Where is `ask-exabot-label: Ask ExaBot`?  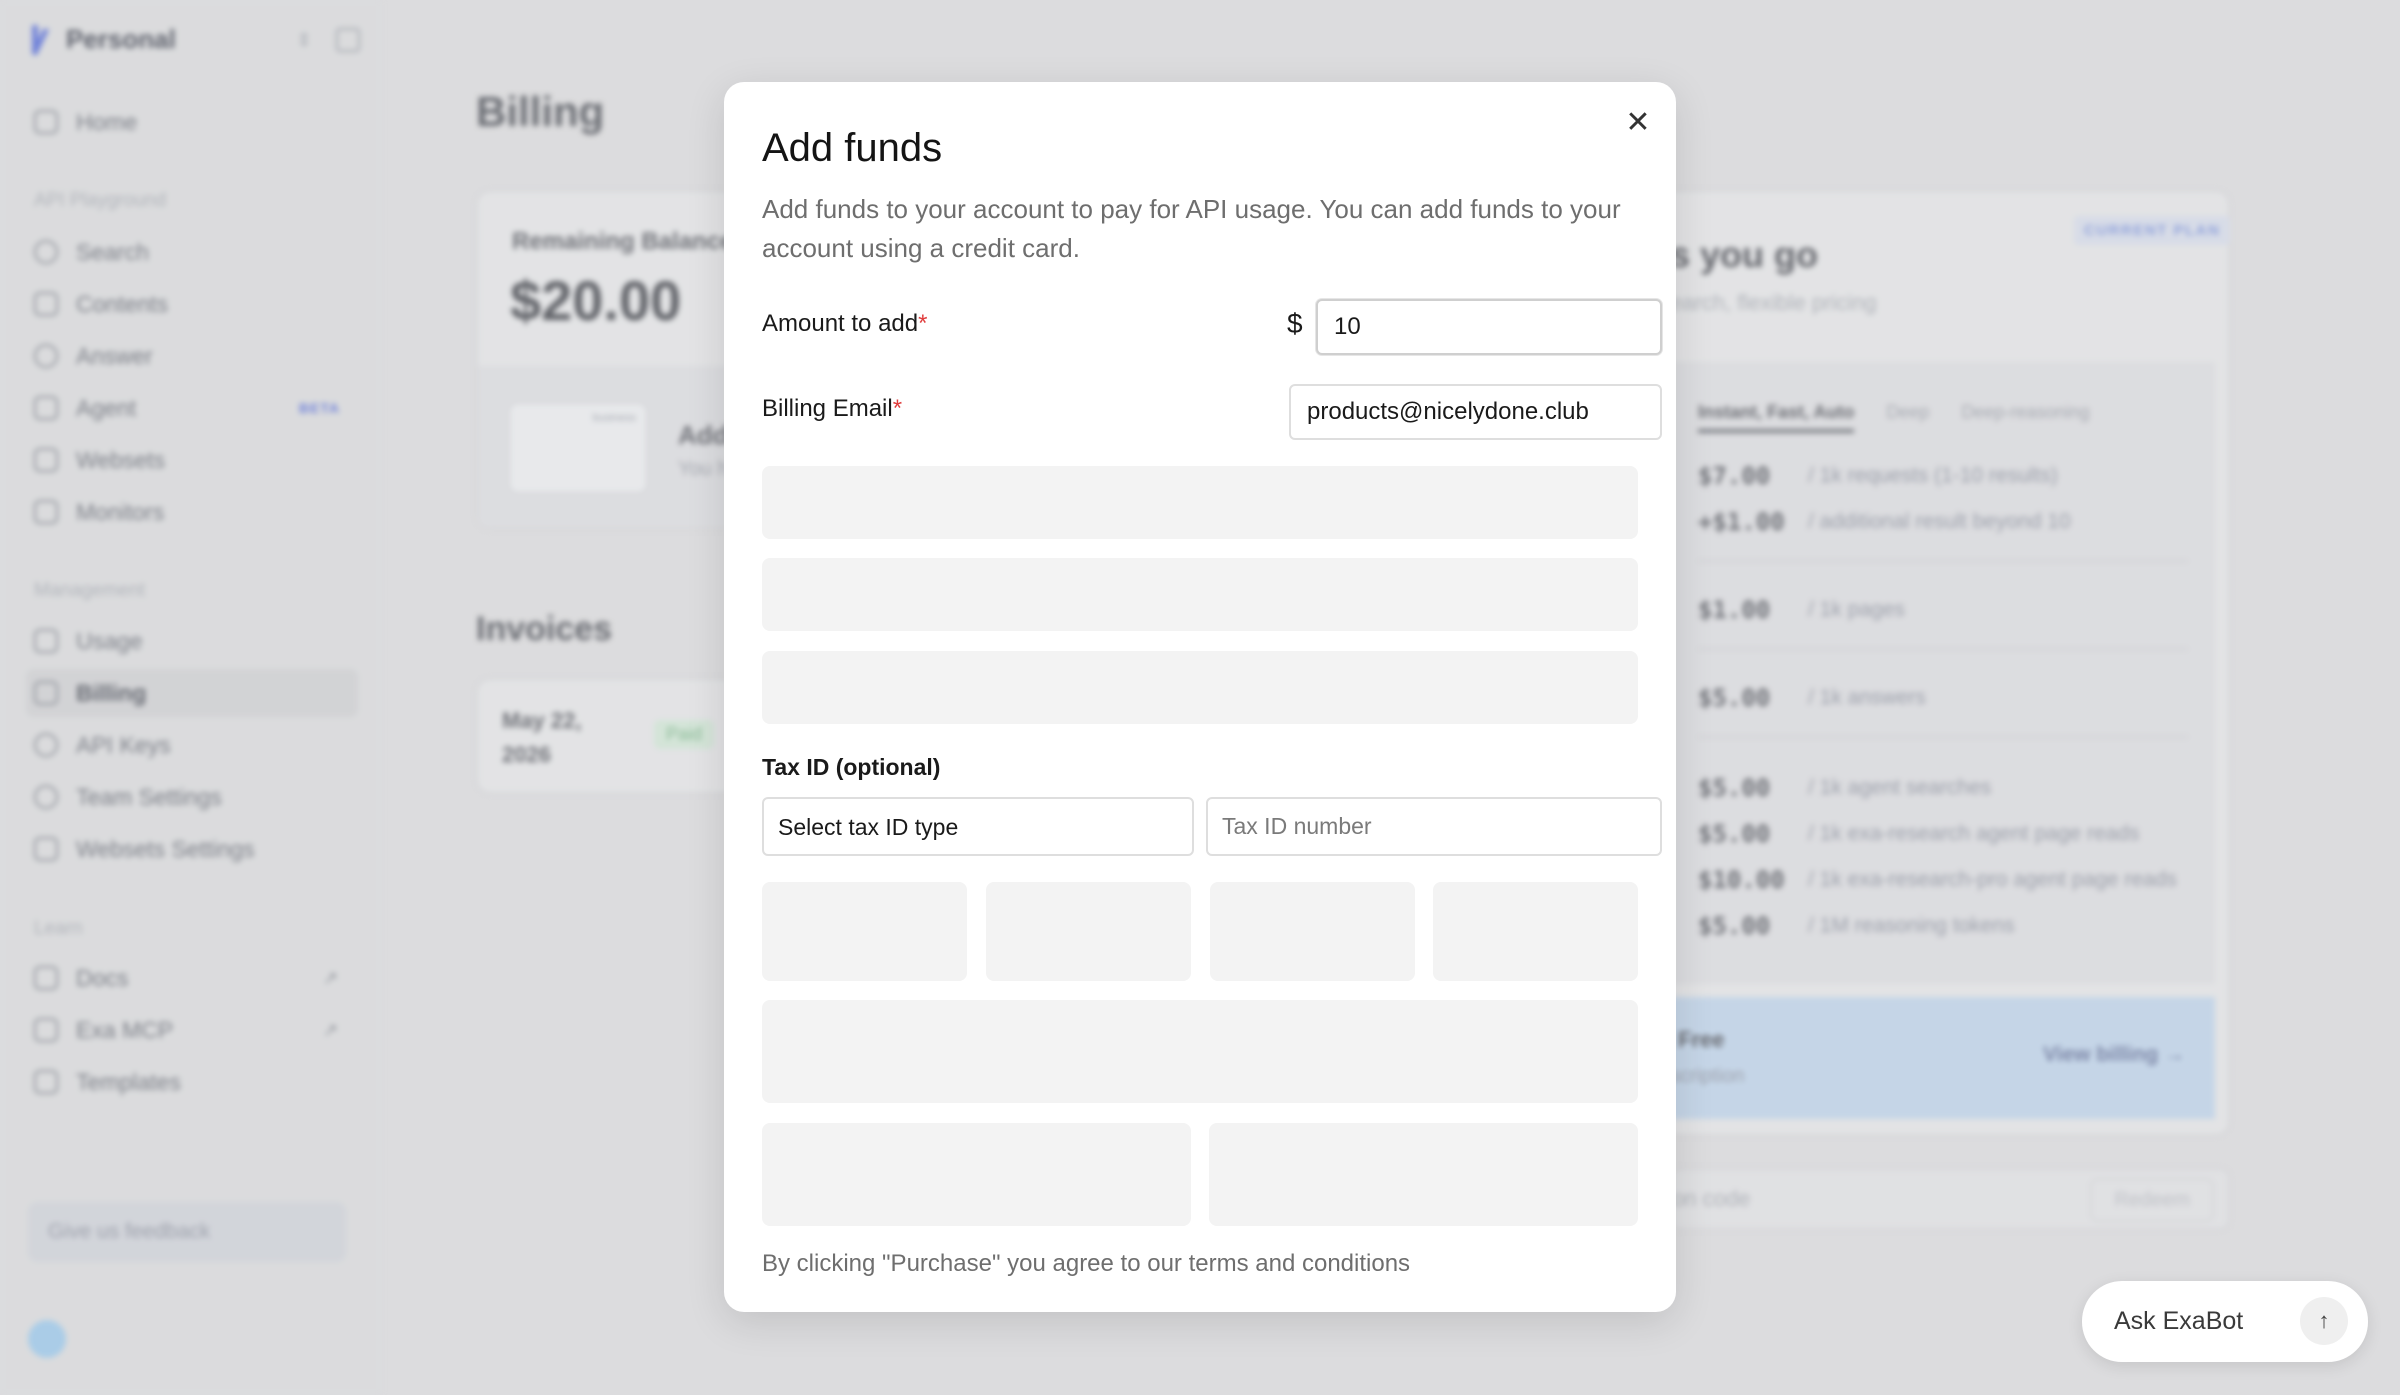 ask-exabot-label: Ask ExaBot is located at coordinates (2179, 1321).